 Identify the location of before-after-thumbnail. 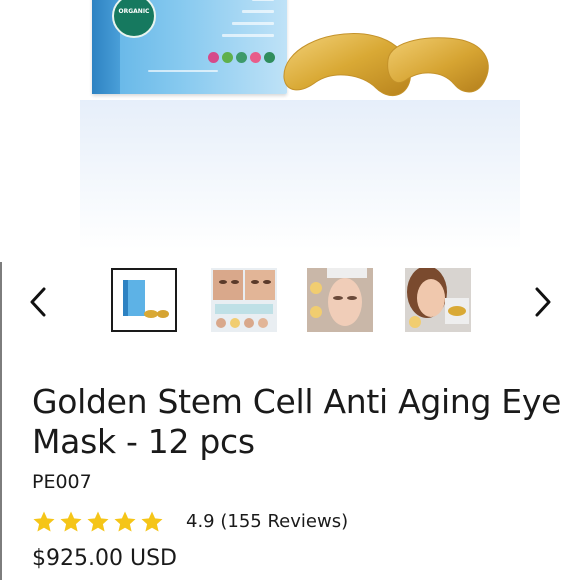
(244, 300).